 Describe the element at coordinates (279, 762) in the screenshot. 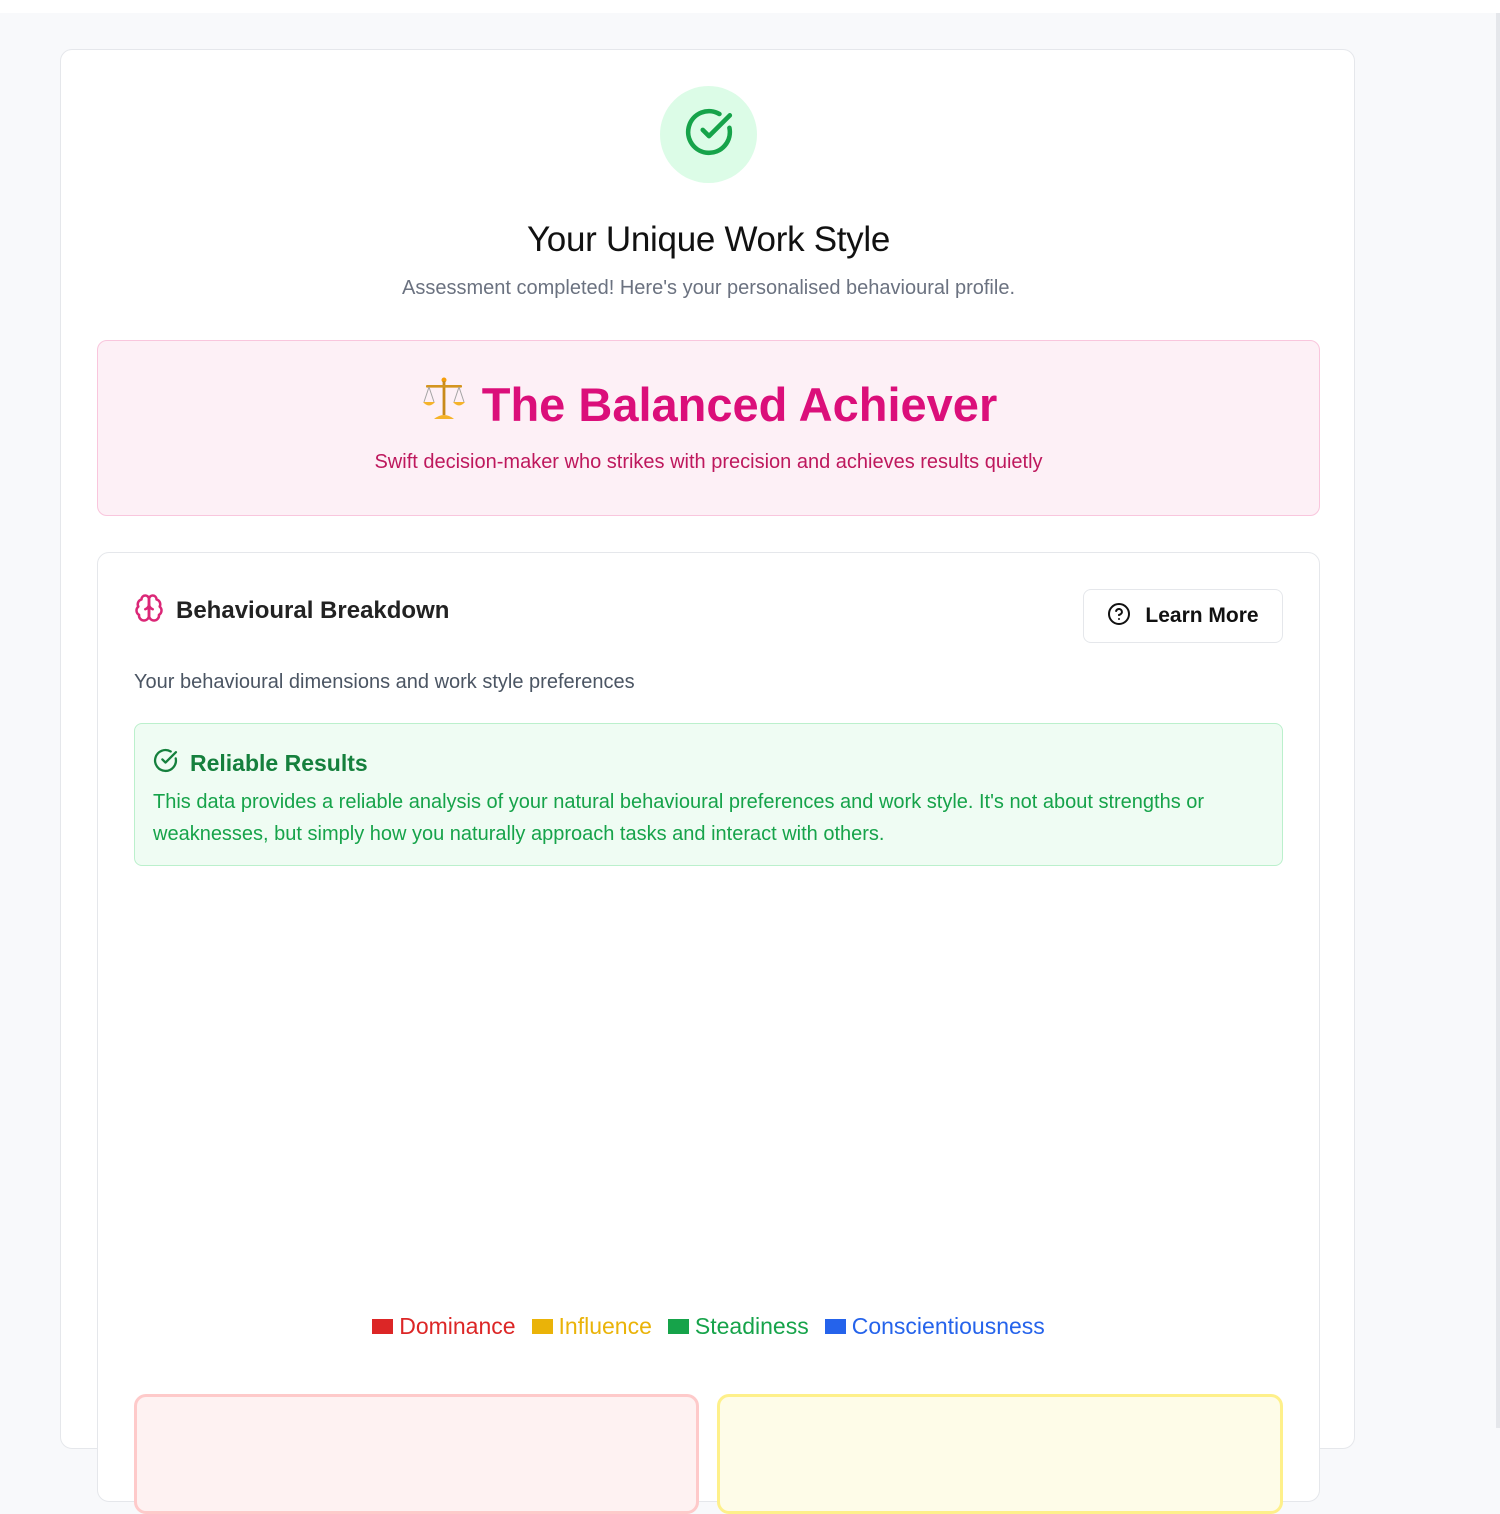

I see `reliable-title: Reliable Results` at that location.